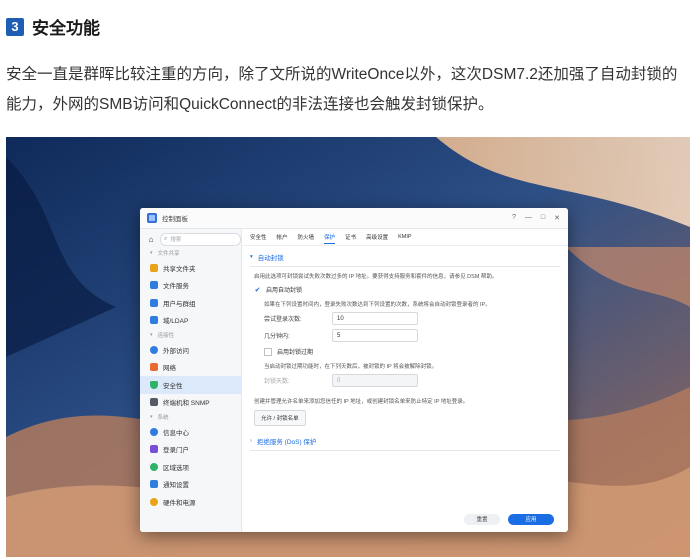 Image resolution: width=696 pixels, height=557 pixels. Describe the element at coordinates (190, 268) in the screenshot. I see `sidebar-item-shared-folder: 共享文件夹` at that location.